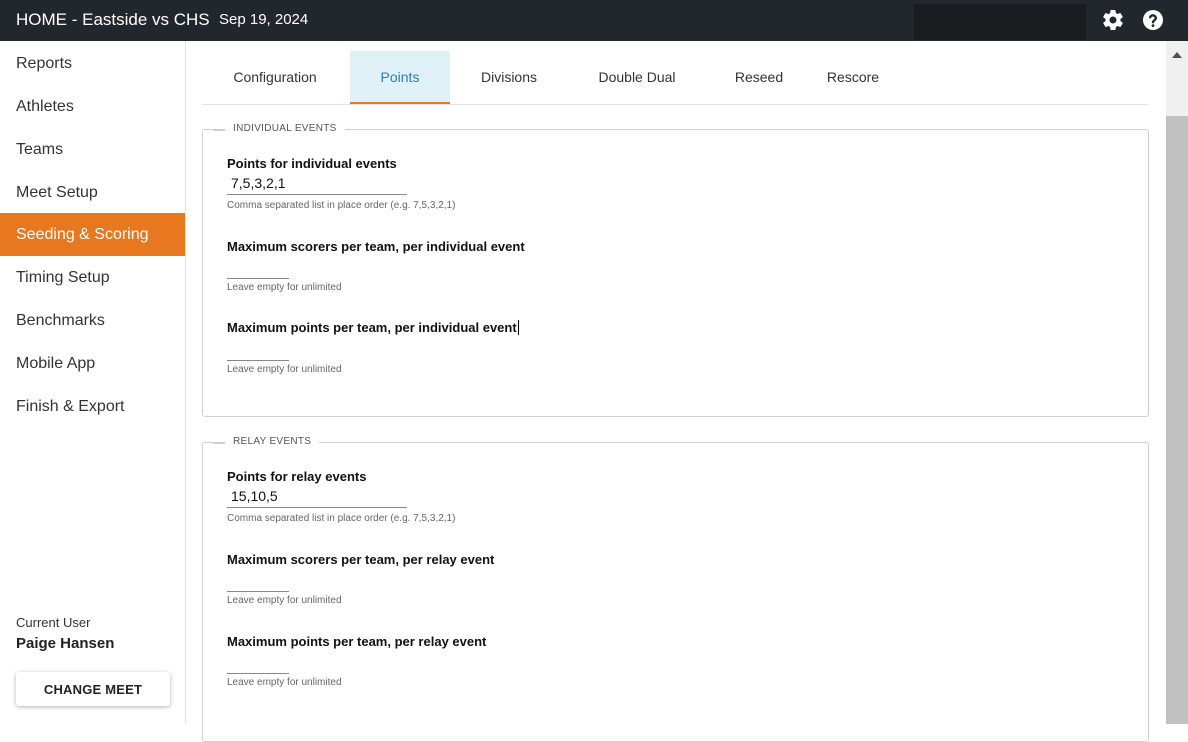 Image resolution: width=1188 pixels, height=742 pixels. I want to click on individual-max-scorers-hint: Leave empty for unlimited, so click(284, 287).